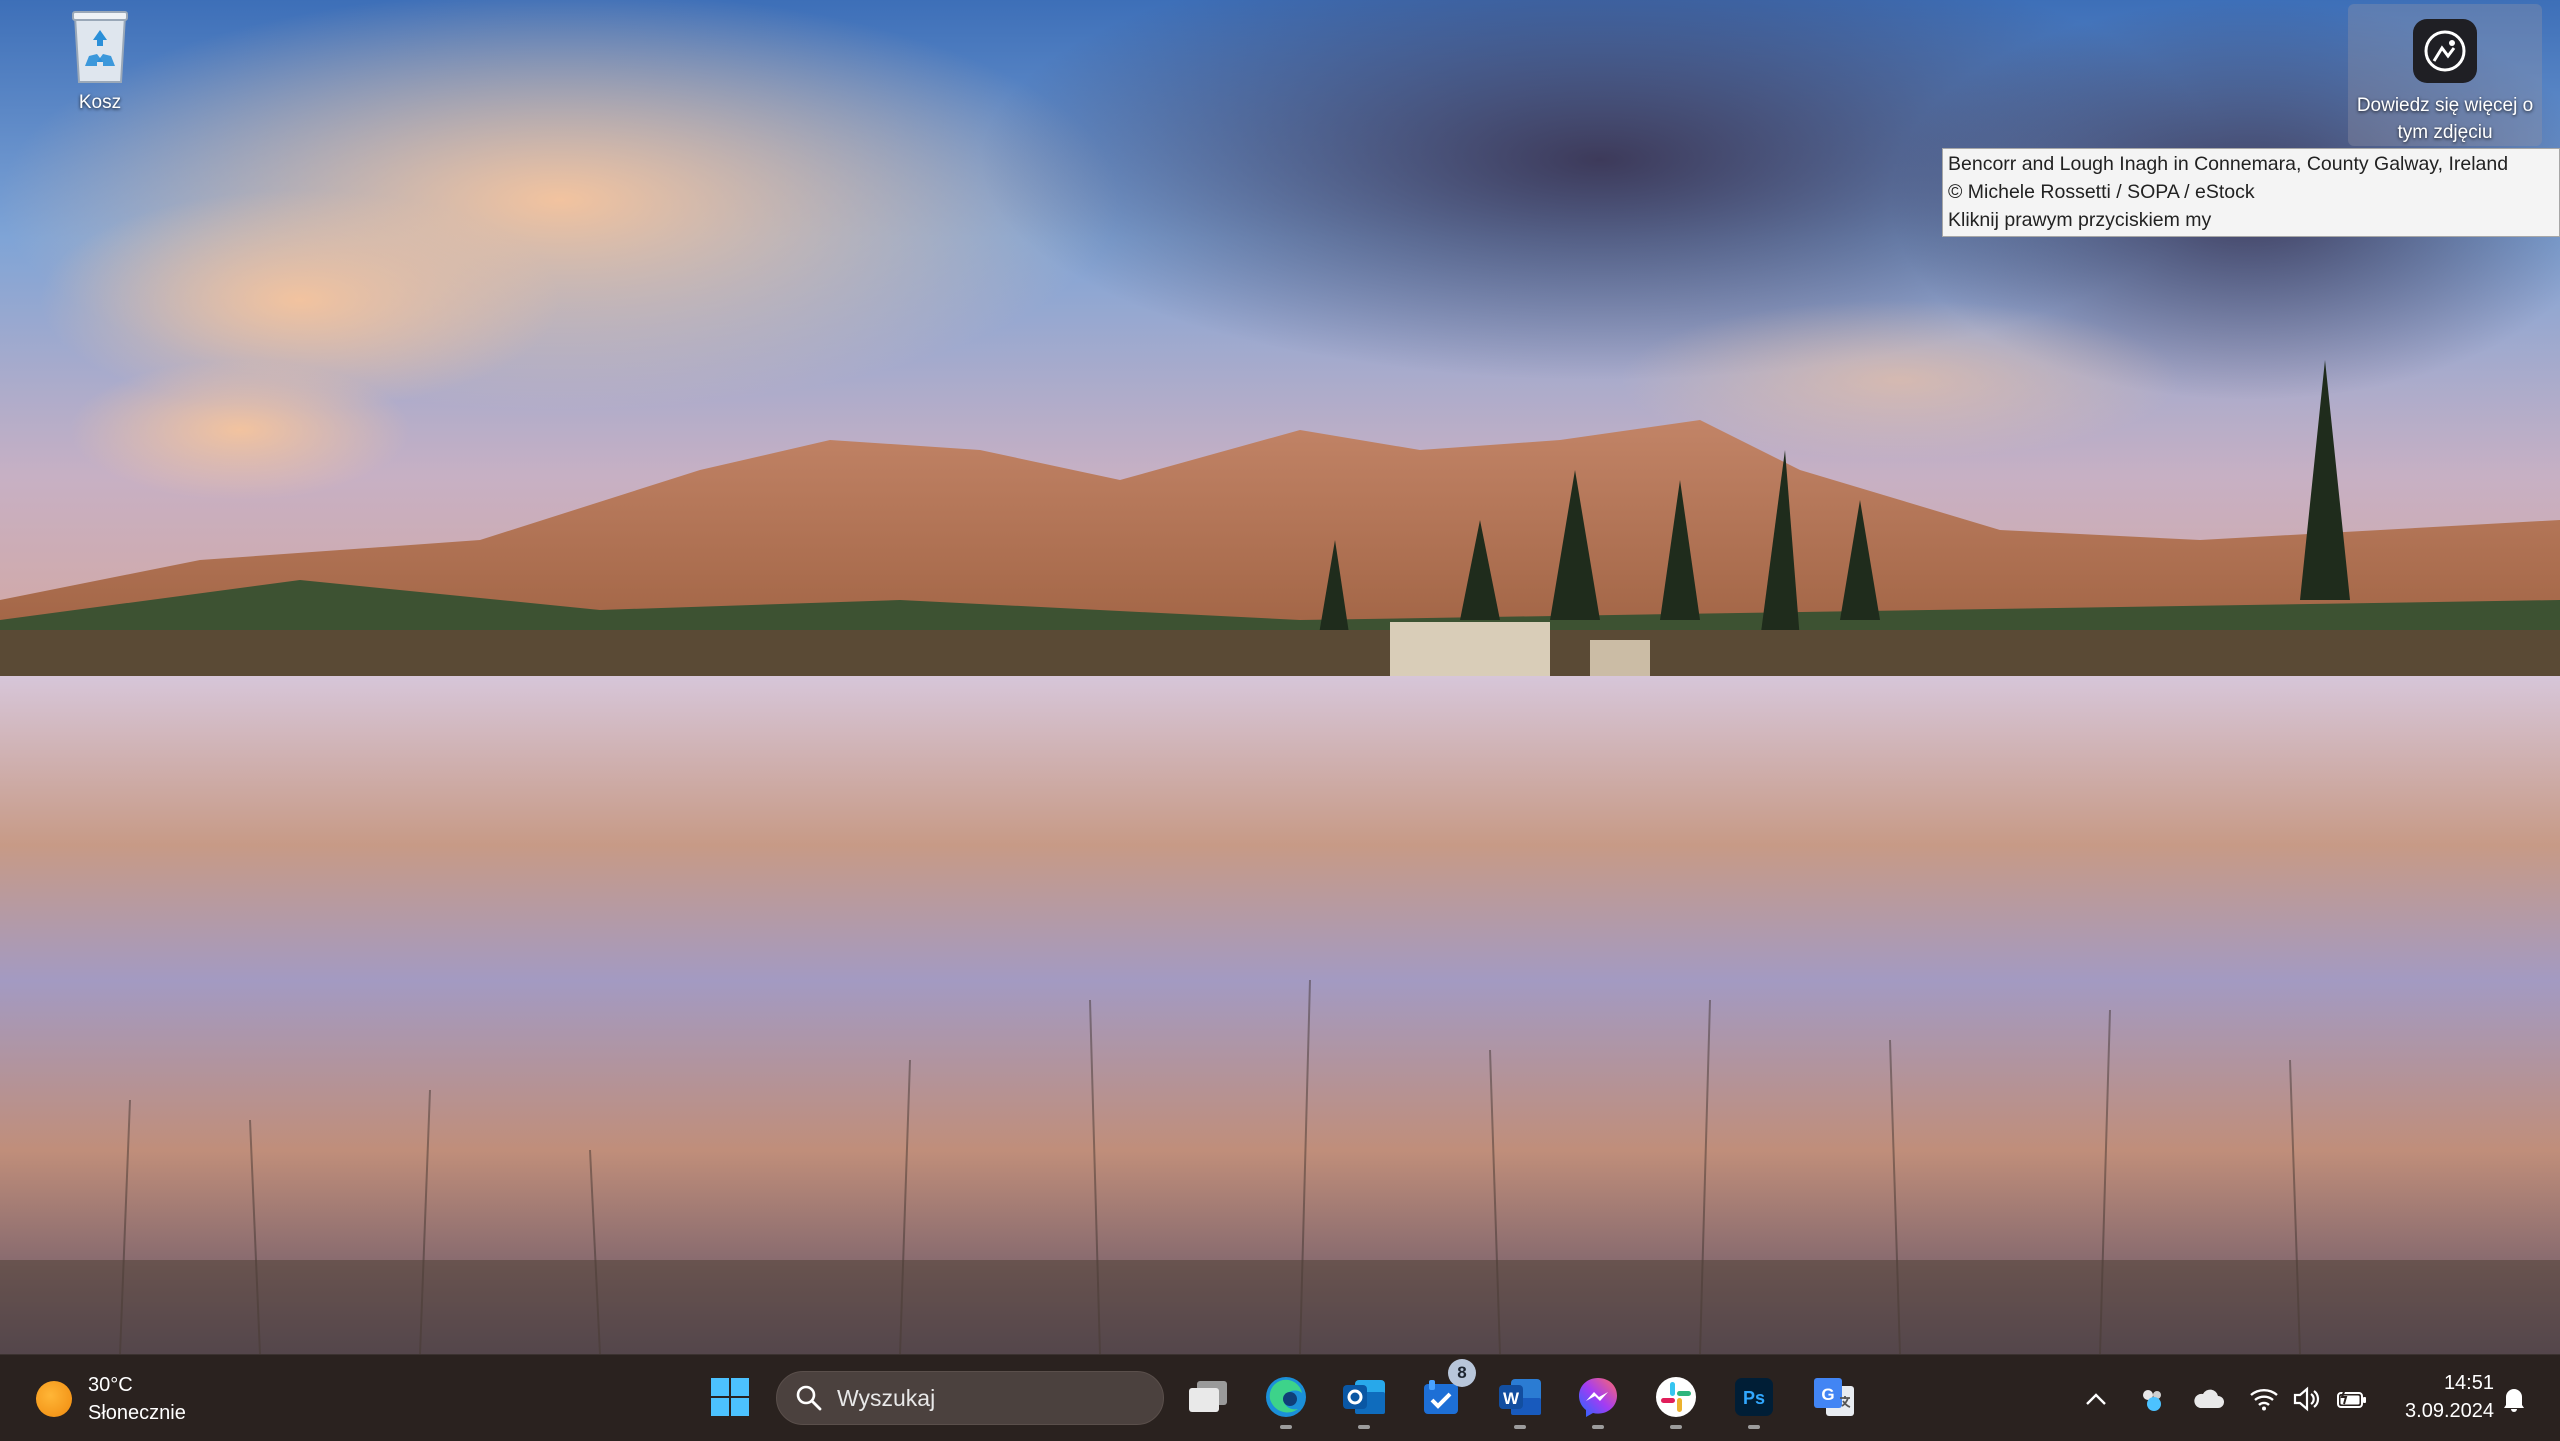  I want to click on wifi-icon, so click(2264, 1400).